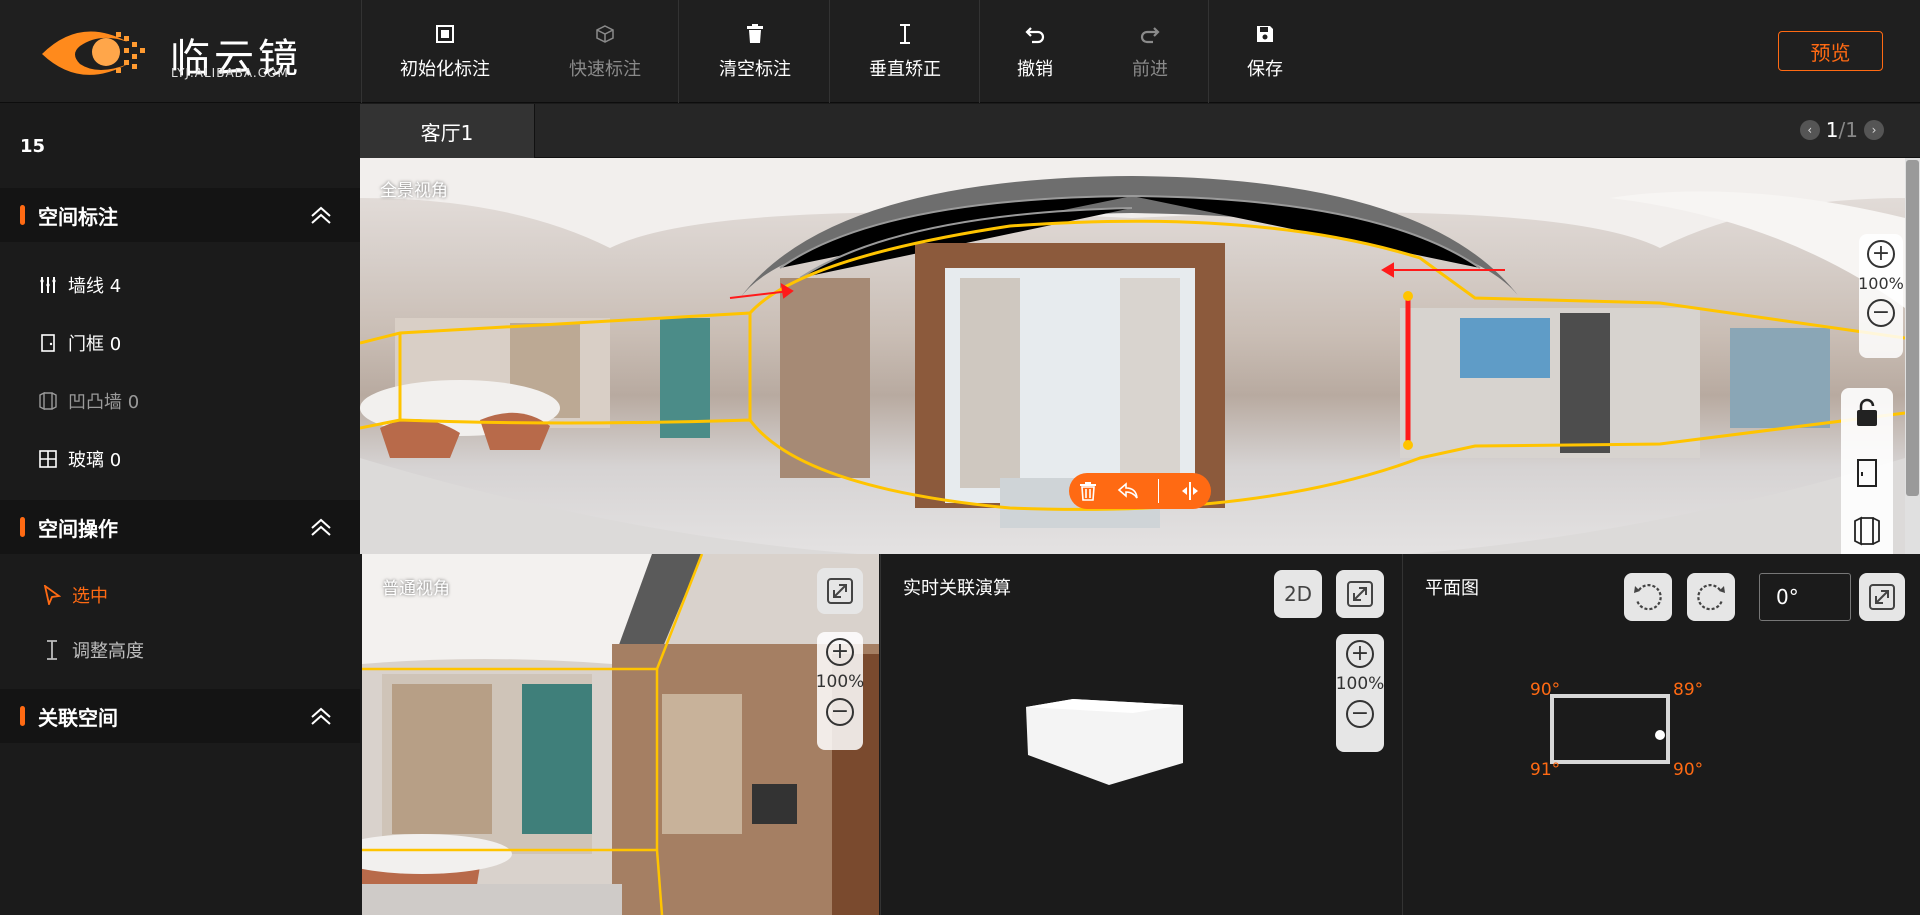  Describe the element at coordinates (1140, 491) in the screenshot. I see `annotation-quick-tools` at that location.